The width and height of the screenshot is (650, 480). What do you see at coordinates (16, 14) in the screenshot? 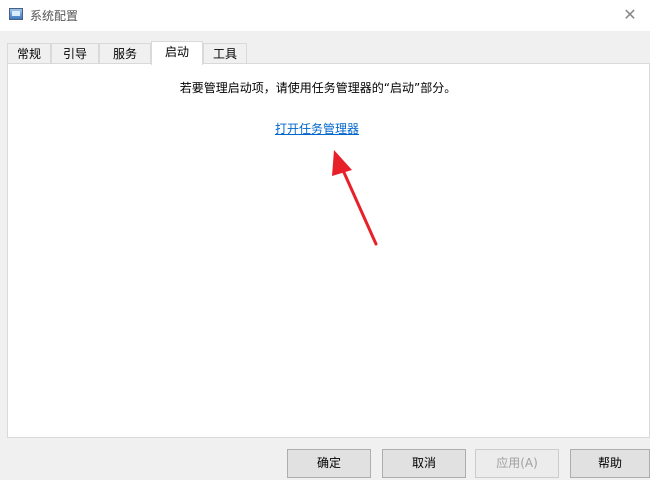
I see `msconfig-icon` at bounding box center [16, 14].